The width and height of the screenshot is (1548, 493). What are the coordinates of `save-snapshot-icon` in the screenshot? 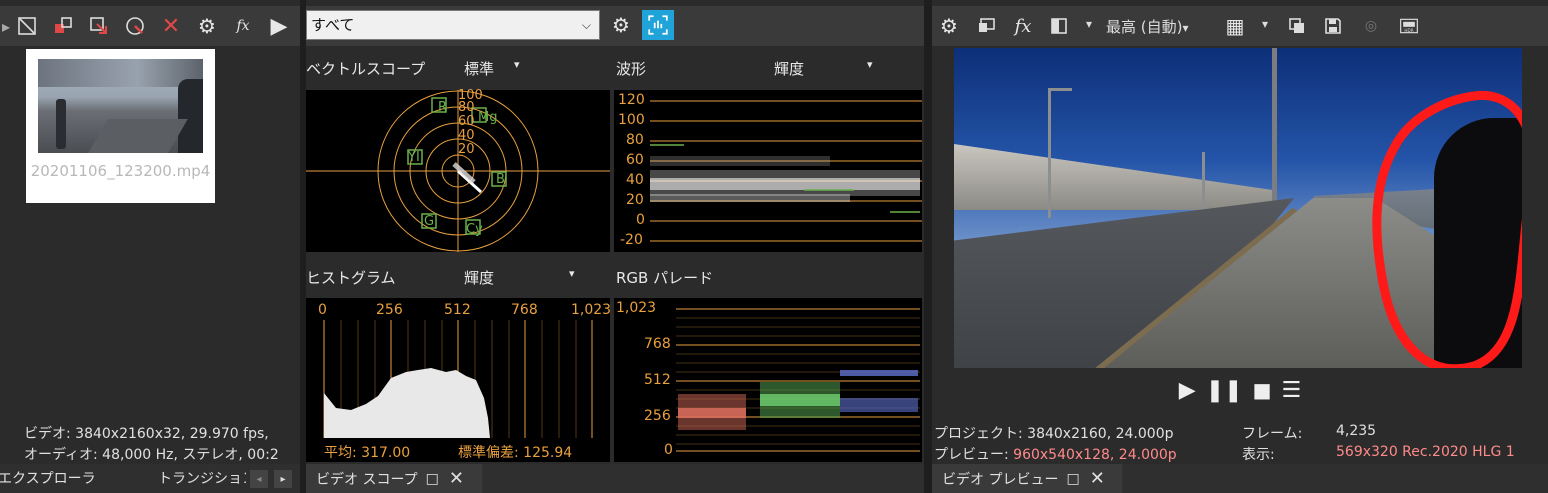 It's located at (1333, 26).